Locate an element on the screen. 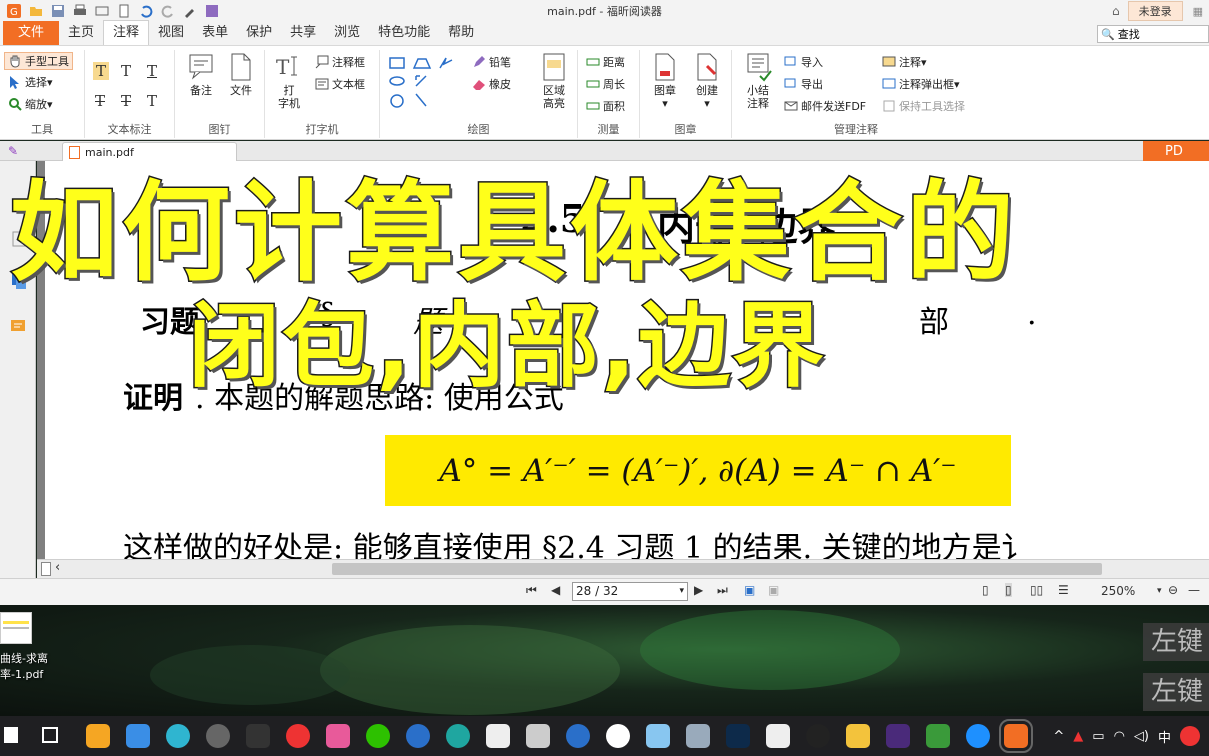 The width and height of the screenshot is (1209, 756). comments-button: 注释 ▾ is located at coordinates (904, 62).